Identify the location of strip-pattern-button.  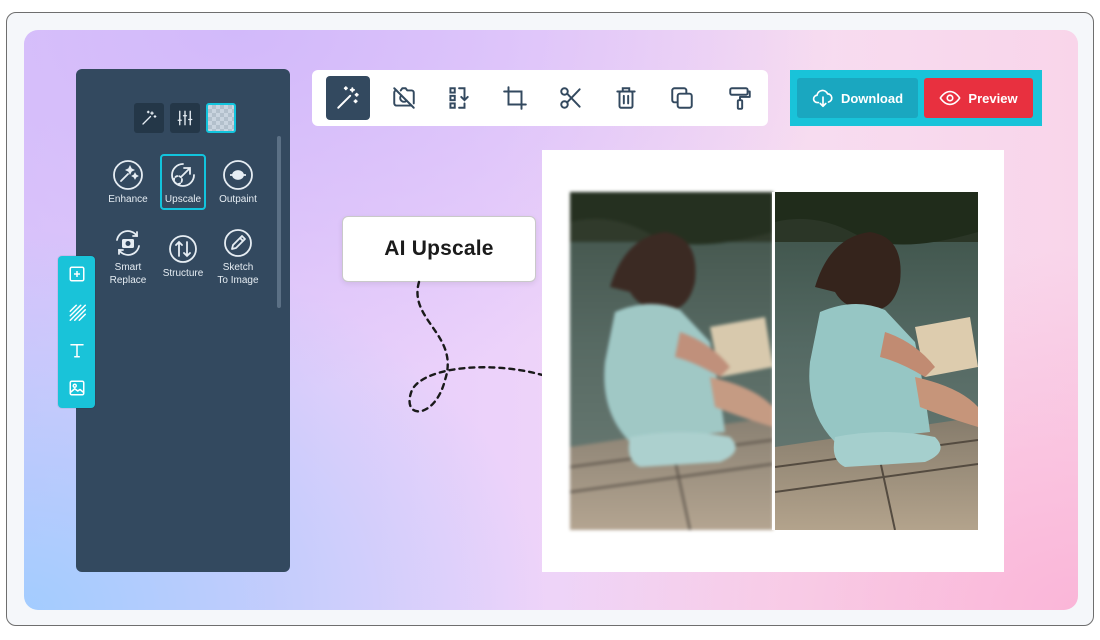
(77, 312).